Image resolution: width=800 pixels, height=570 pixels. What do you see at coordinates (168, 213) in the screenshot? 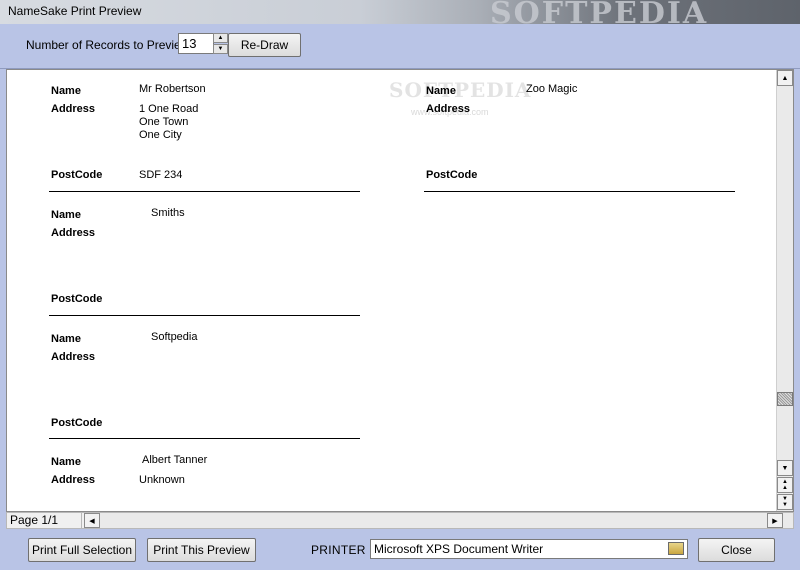
I see `record-name: Smiths` at bounding box center [168, 213].